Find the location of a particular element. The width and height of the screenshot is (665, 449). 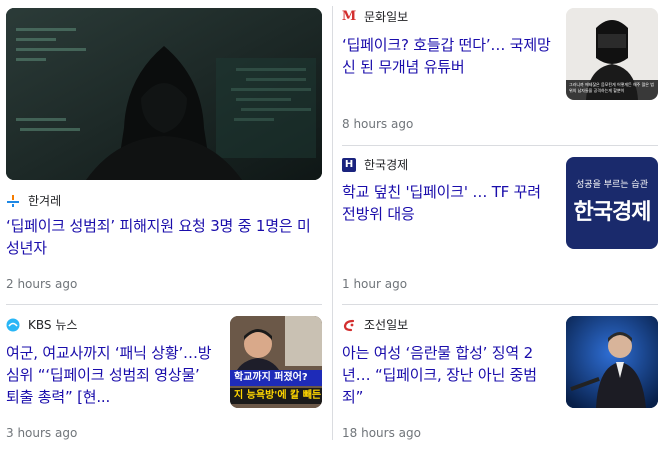

article-thumbnail: 성공을 부르는 습관 한국경제 is located at coordinates (612, 203).